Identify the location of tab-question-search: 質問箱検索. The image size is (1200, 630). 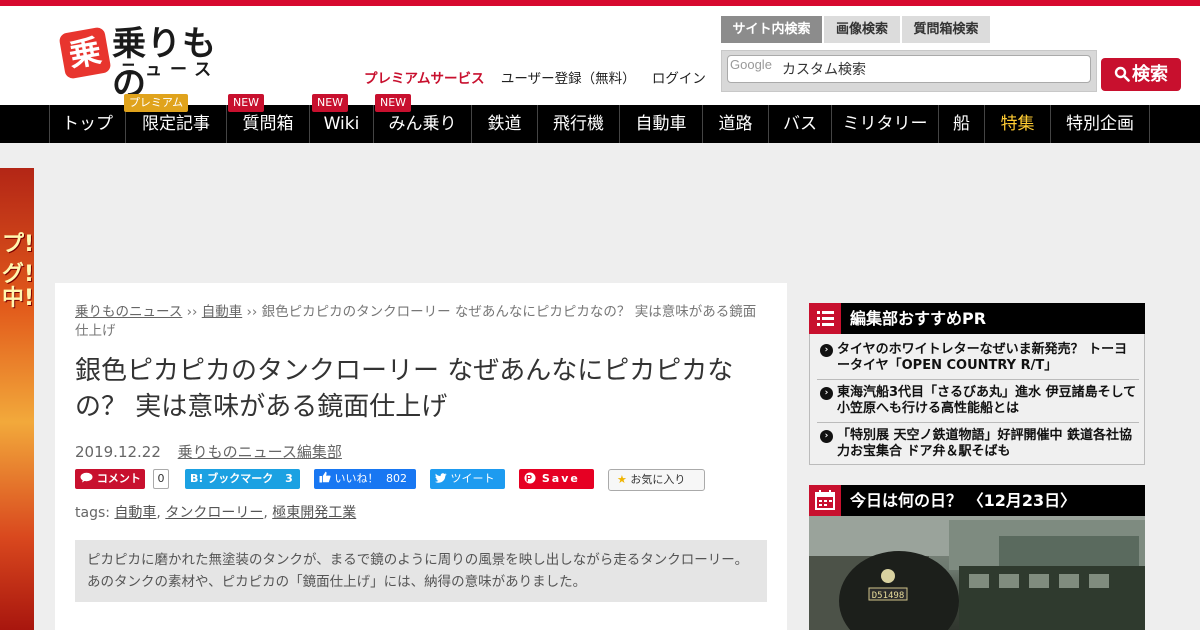
(946, 29).